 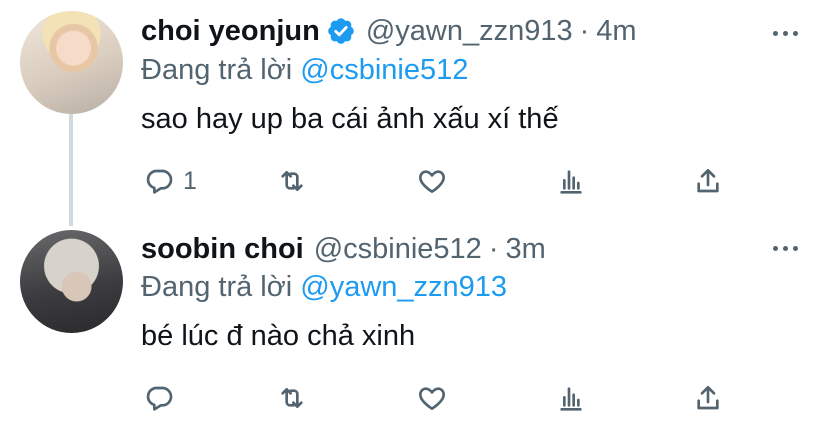 What do you see at coordinates (350, 119) in the screenshot?
I see `tweet-text: sao hay up ba cái ảnh xấu xí thế` at bounding box center [350, 119].